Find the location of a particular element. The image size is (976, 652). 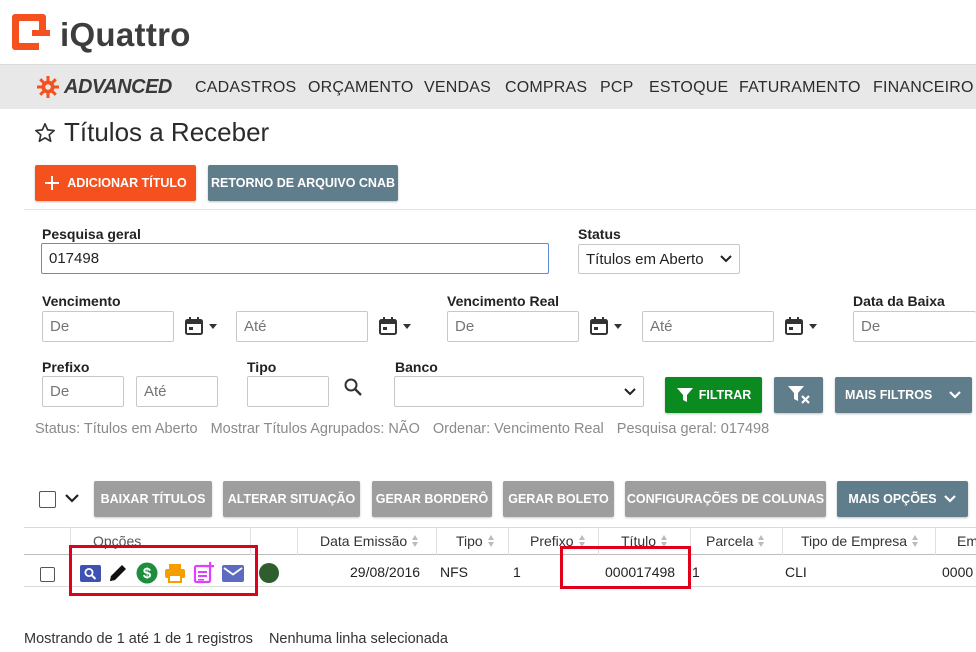

data-baixa-label: Data da Baixa is located at coordinates (899, 301).